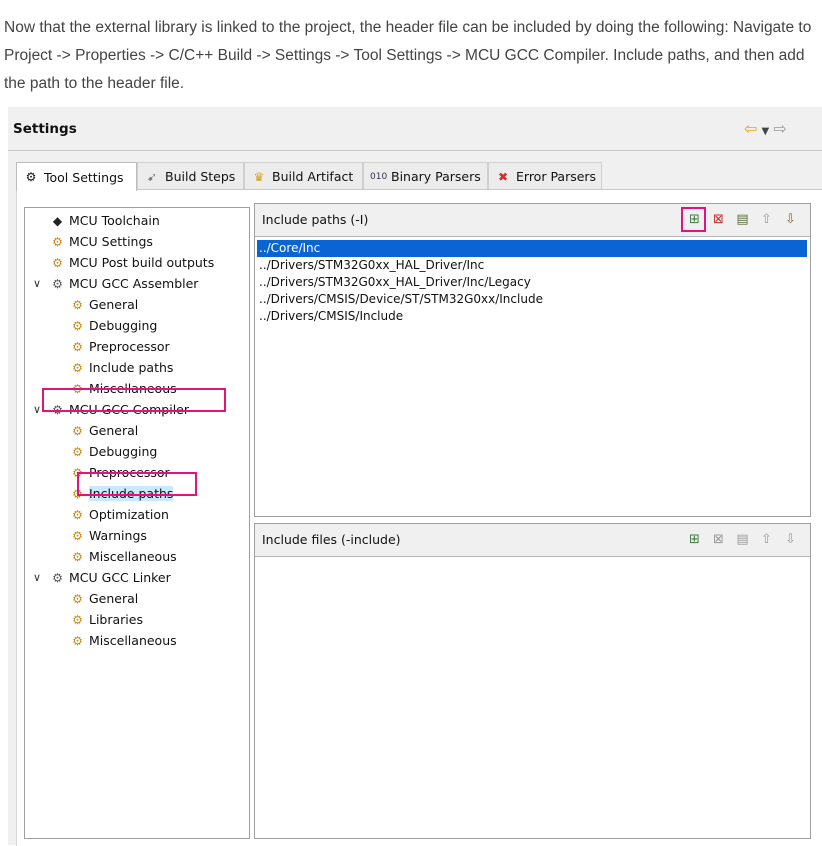 Image resolution: width=822 pixels, height=846 pixels. What do you see at coordinates (123, 388) in the screenshot?
I see `tree-item-asm-miscellaneous: ⚙ Miscellaneous` at bounding box center [123, 388].